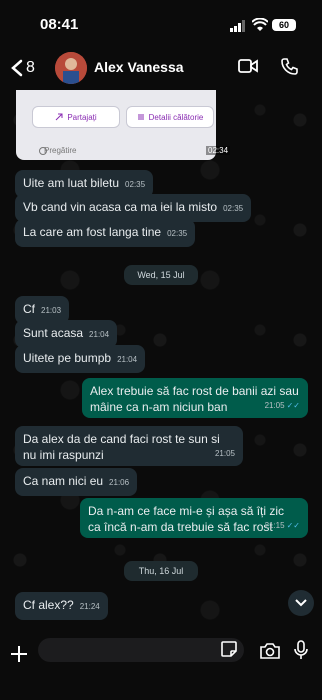 The width and height of the screenshot is (322, 700). I want to click on wifi-icon, so click(260, 24).